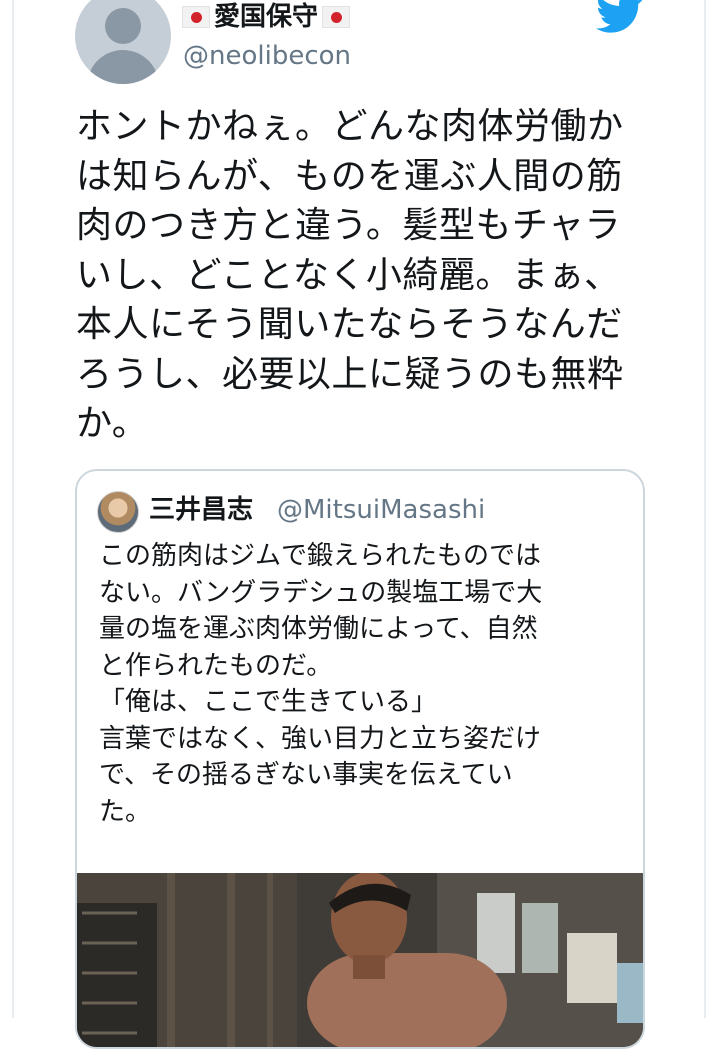 This screenshot has width=720, height=1049. Describe the element at coordinates (349, 178) in the screenshot. I see `tweet-line: は知らんが、ものを運ぶ人間の筋` at that location.